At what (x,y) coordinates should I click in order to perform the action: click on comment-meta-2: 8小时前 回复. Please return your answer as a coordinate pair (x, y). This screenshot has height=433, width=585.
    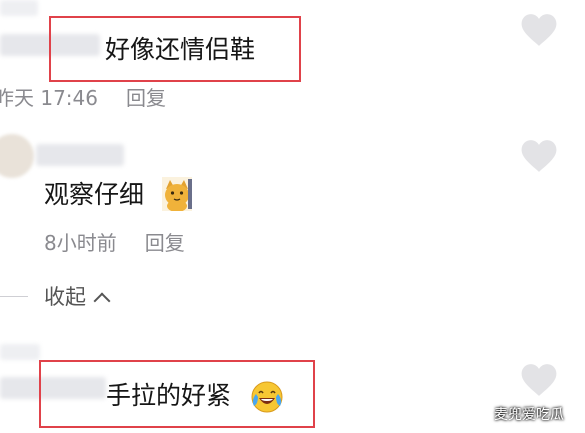
    Looking at the image, I should click on (114, 243).